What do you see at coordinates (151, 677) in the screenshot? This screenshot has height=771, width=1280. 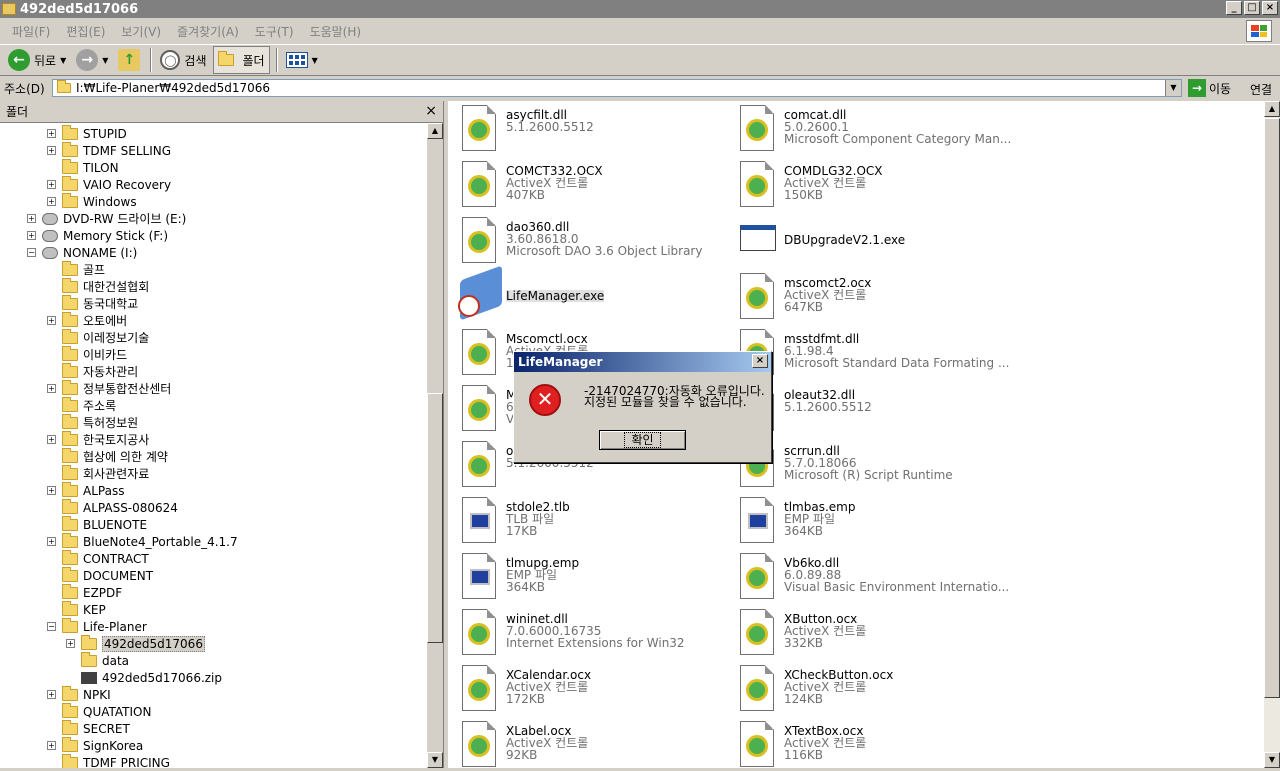 I see `tree-item: 492ded5d17066.zip` at bounding box center [151, 677].